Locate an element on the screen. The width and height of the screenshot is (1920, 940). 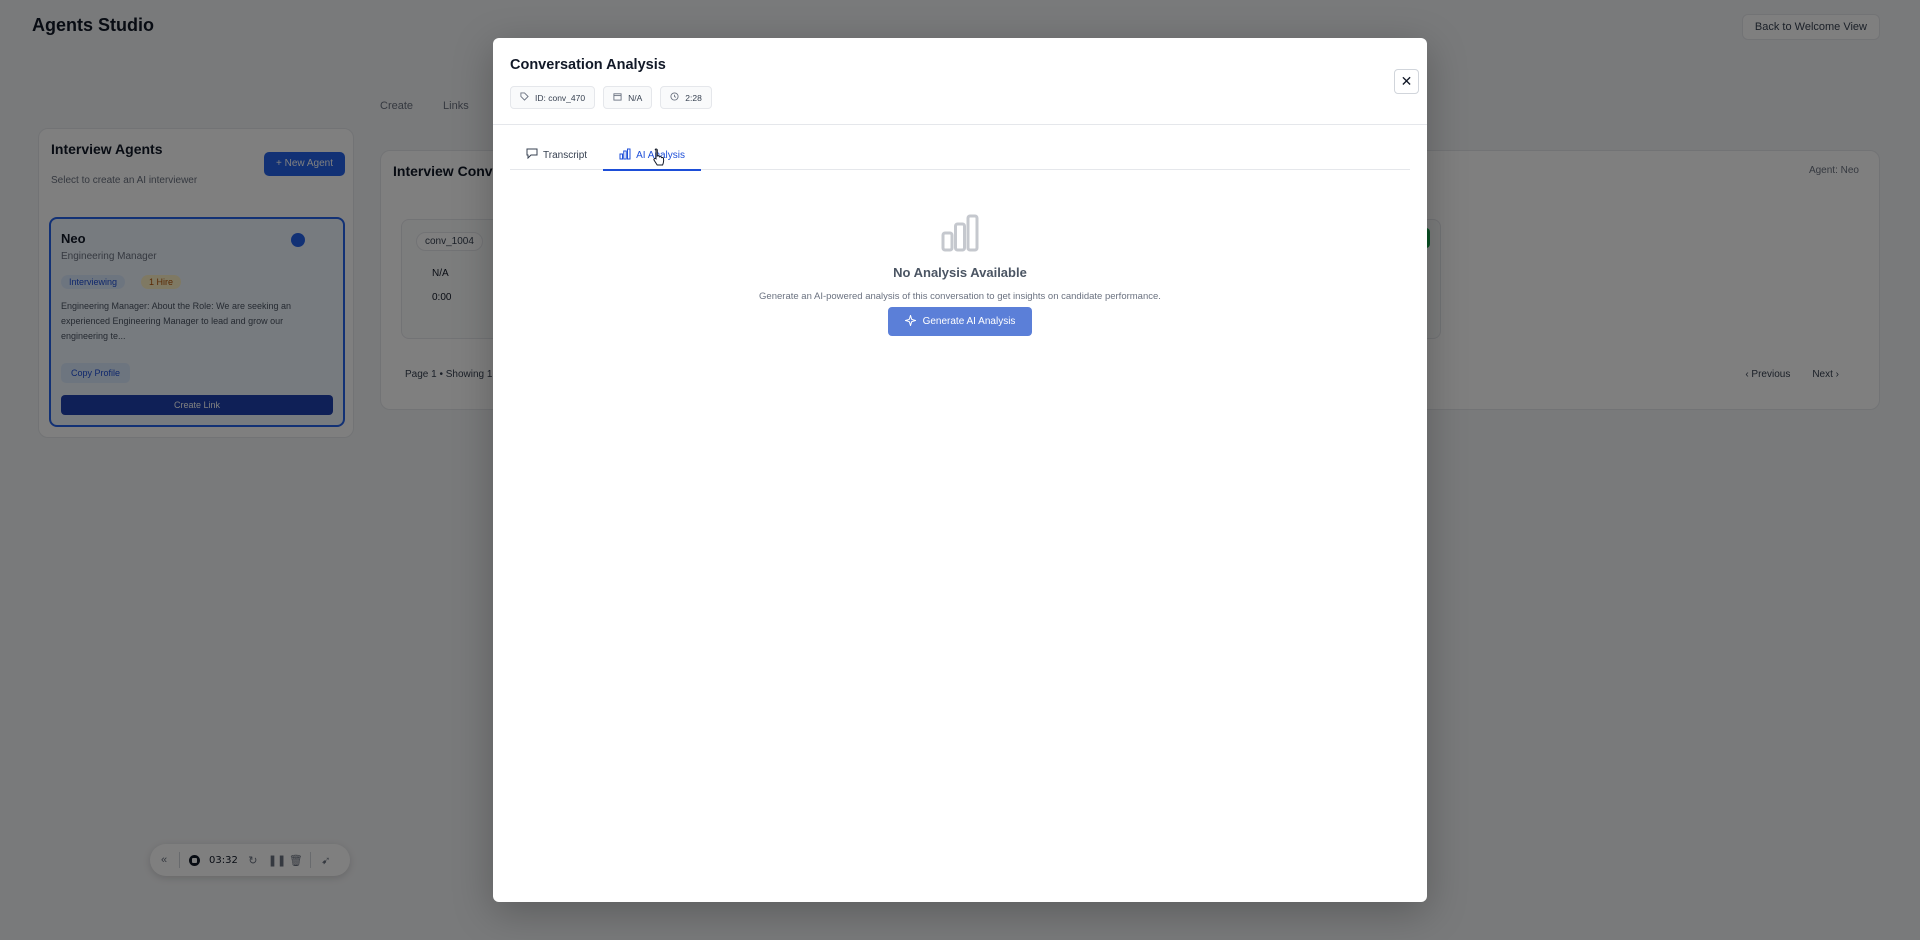
calendar-icon is located at coordinates (617, 97).